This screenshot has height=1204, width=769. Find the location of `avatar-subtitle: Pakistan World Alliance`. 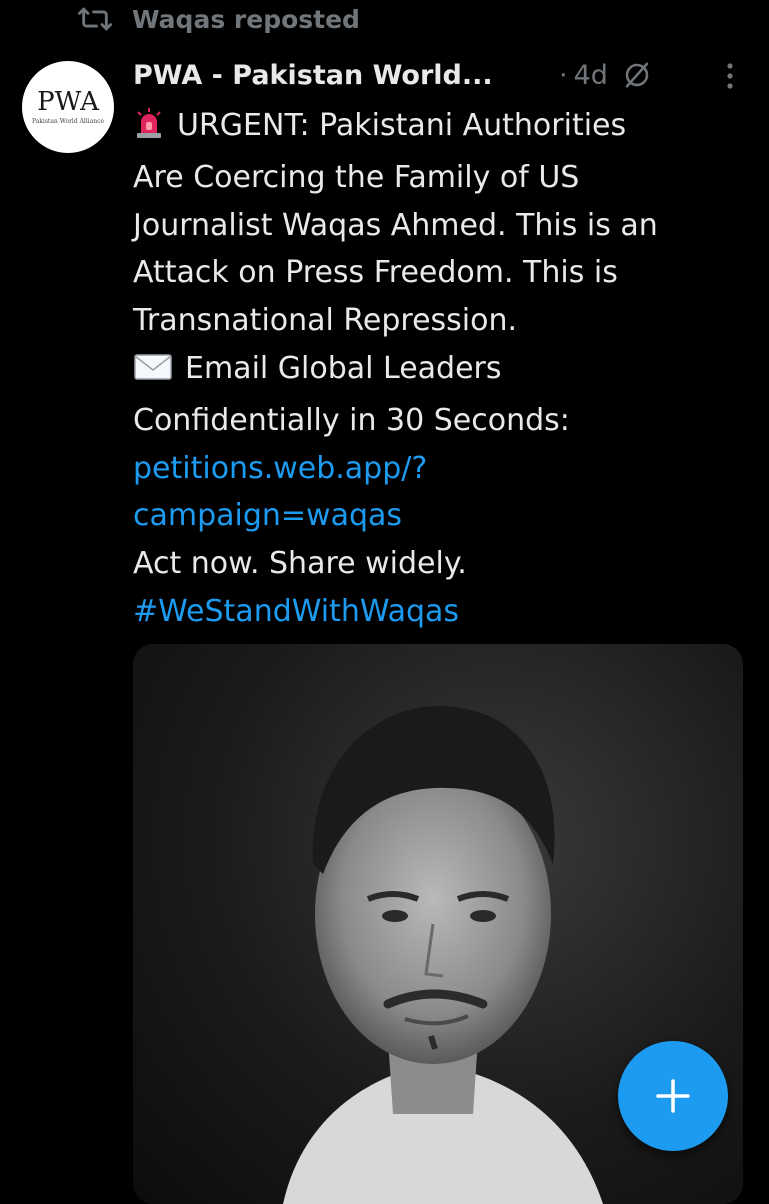

avatar-subtitle: Pakistan World Alliance is located at coordinates (68, 121).